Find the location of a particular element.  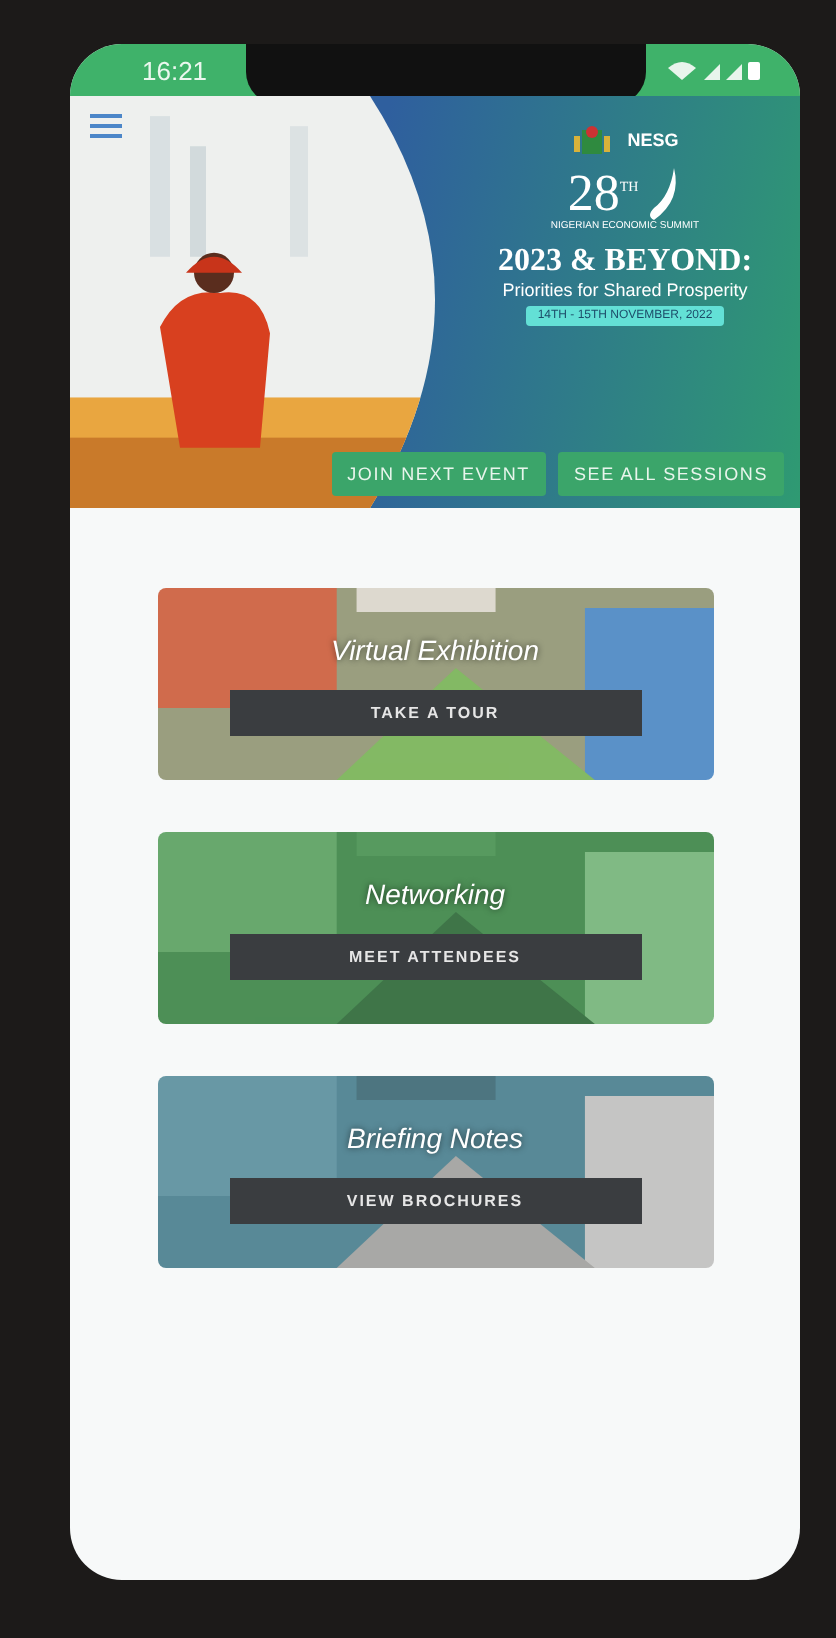

card-title: Briefing Notes is located at coordinates (435, 1137).